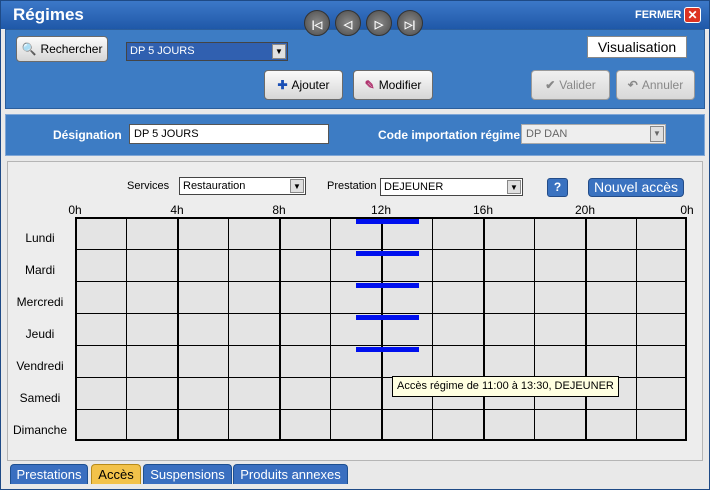  Describe the element at coordinates (29, 49) in the screenshot. I see `magnifier-icon: 🔍` at that location.